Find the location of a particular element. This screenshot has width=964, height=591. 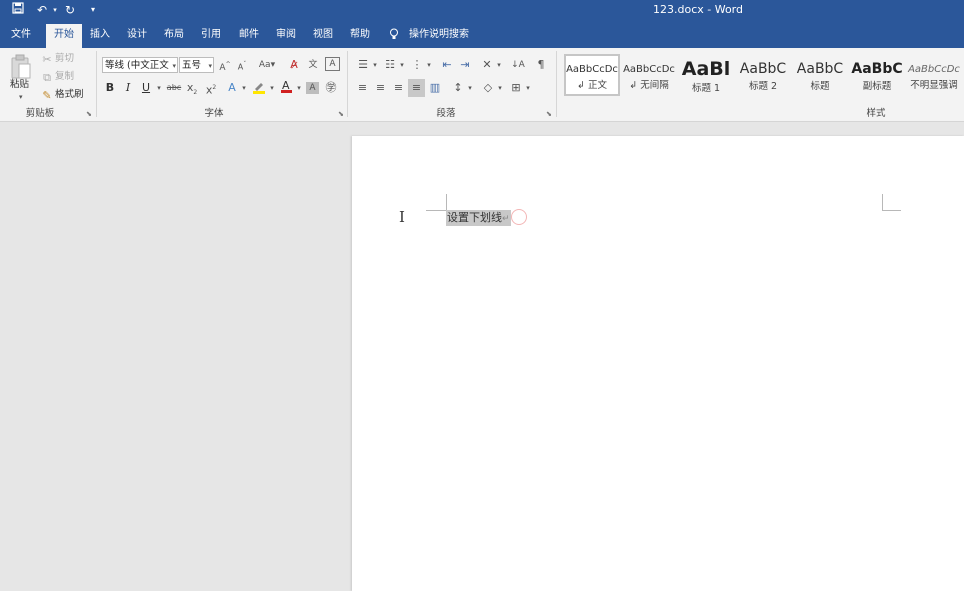

shading-dropdown-icon: ▾ is located at coordinates (500, 88).